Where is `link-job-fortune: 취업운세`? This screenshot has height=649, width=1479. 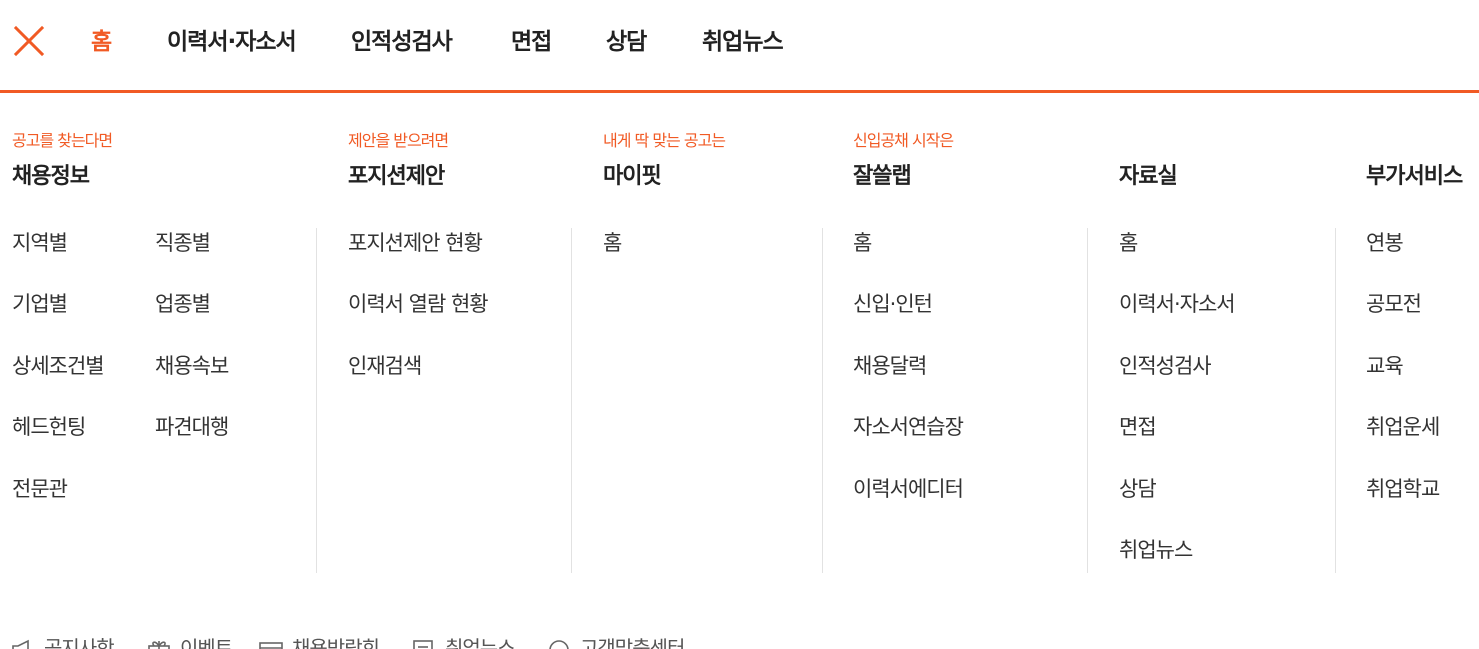
link-job-fortune: 취업운세 is located at coordinates (1403, 427).